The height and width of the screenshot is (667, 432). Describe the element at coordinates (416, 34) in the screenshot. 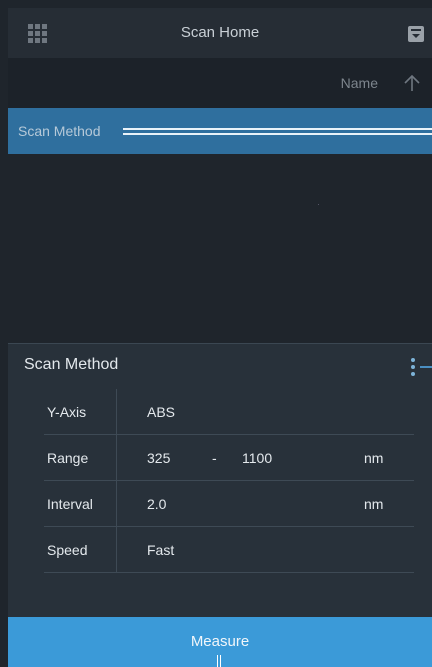

I see `tray-icon` at that location.